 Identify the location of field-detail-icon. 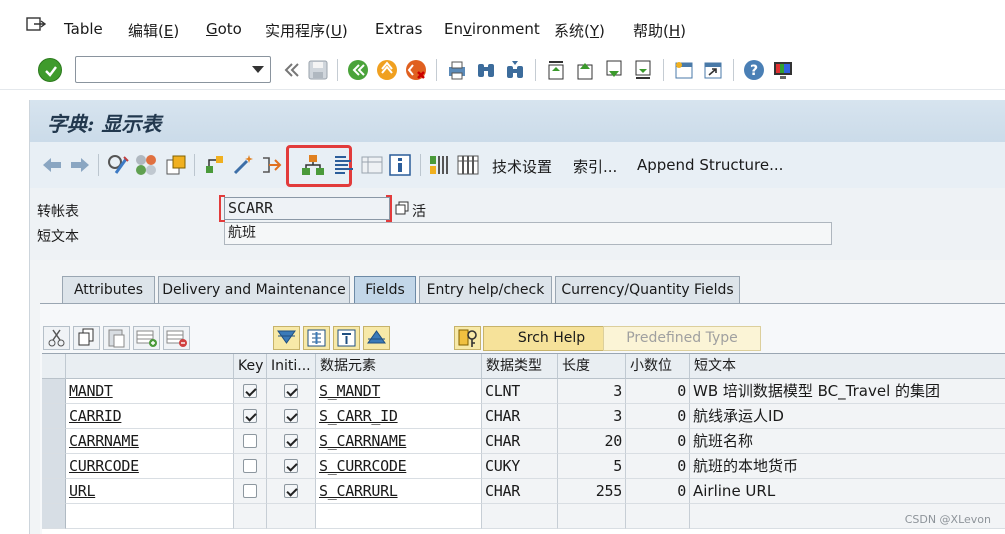
(346, 338).